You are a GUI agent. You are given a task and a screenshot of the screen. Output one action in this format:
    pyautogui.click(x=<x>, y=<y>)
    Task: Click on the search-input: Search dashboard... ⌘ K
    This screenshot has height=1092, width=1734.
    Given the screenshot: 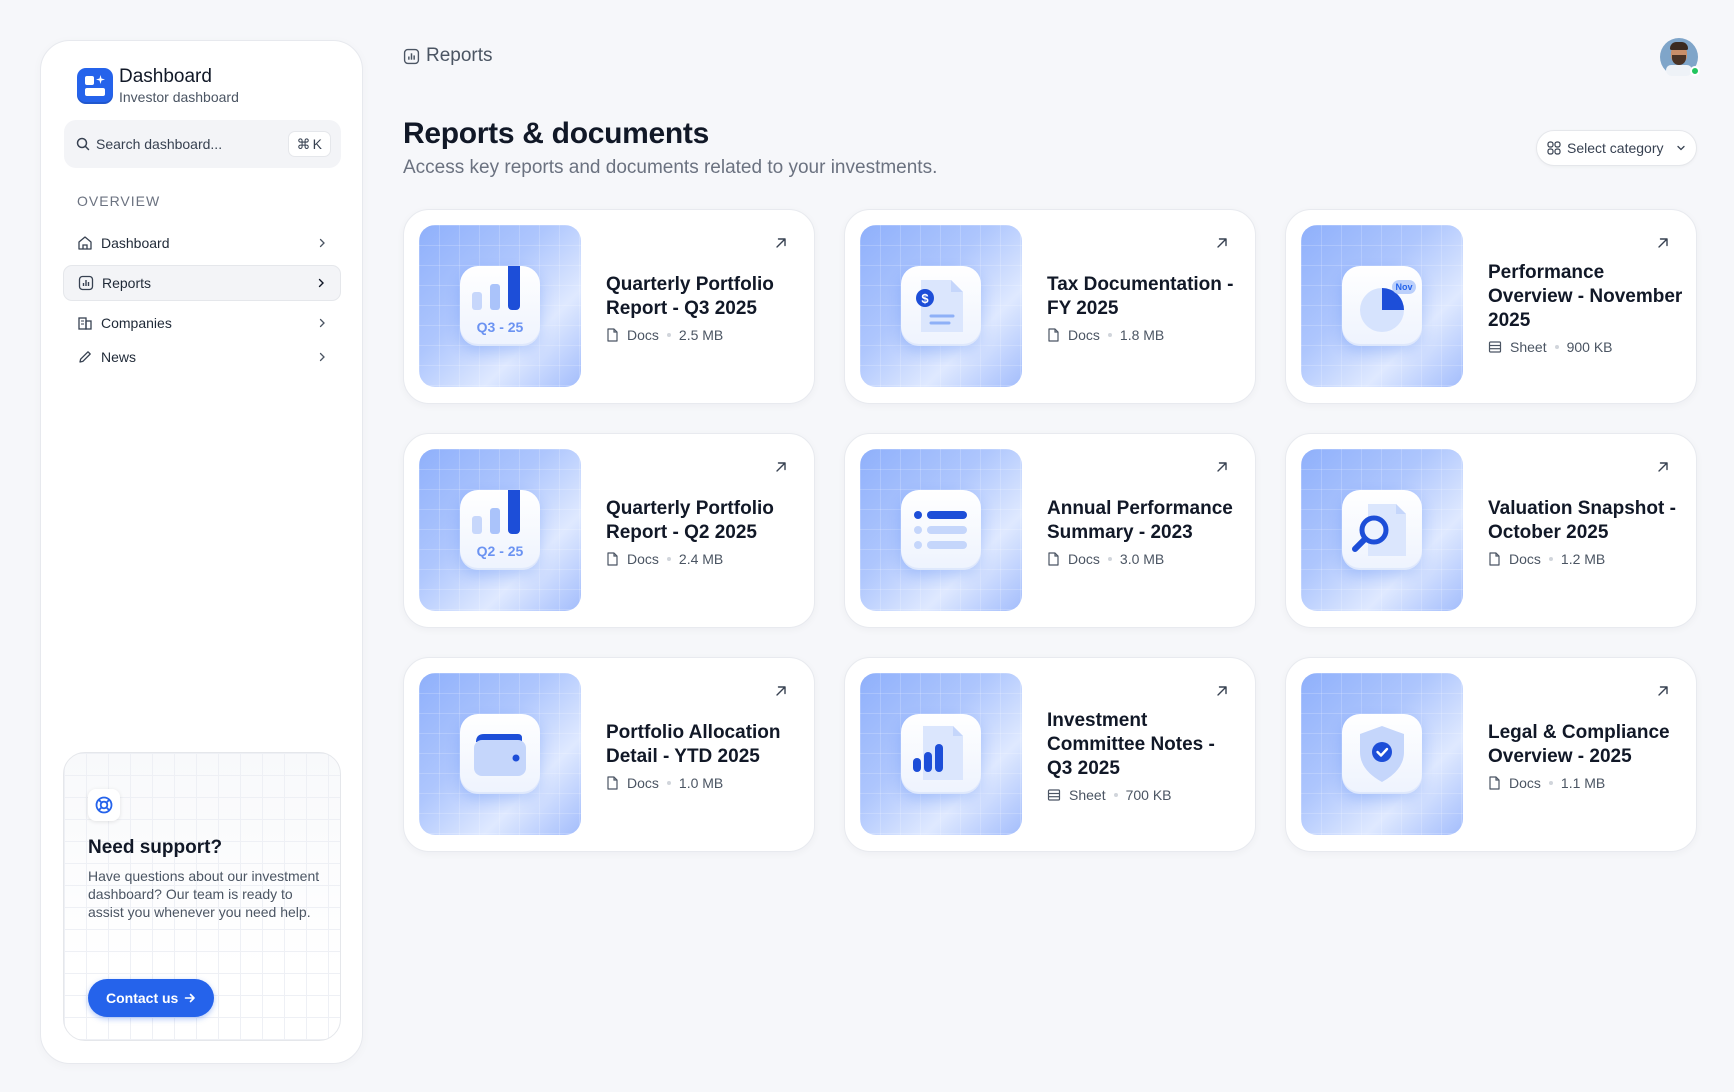 What is the action you would take?
    pyautogui.click(x=202, y=144)
    